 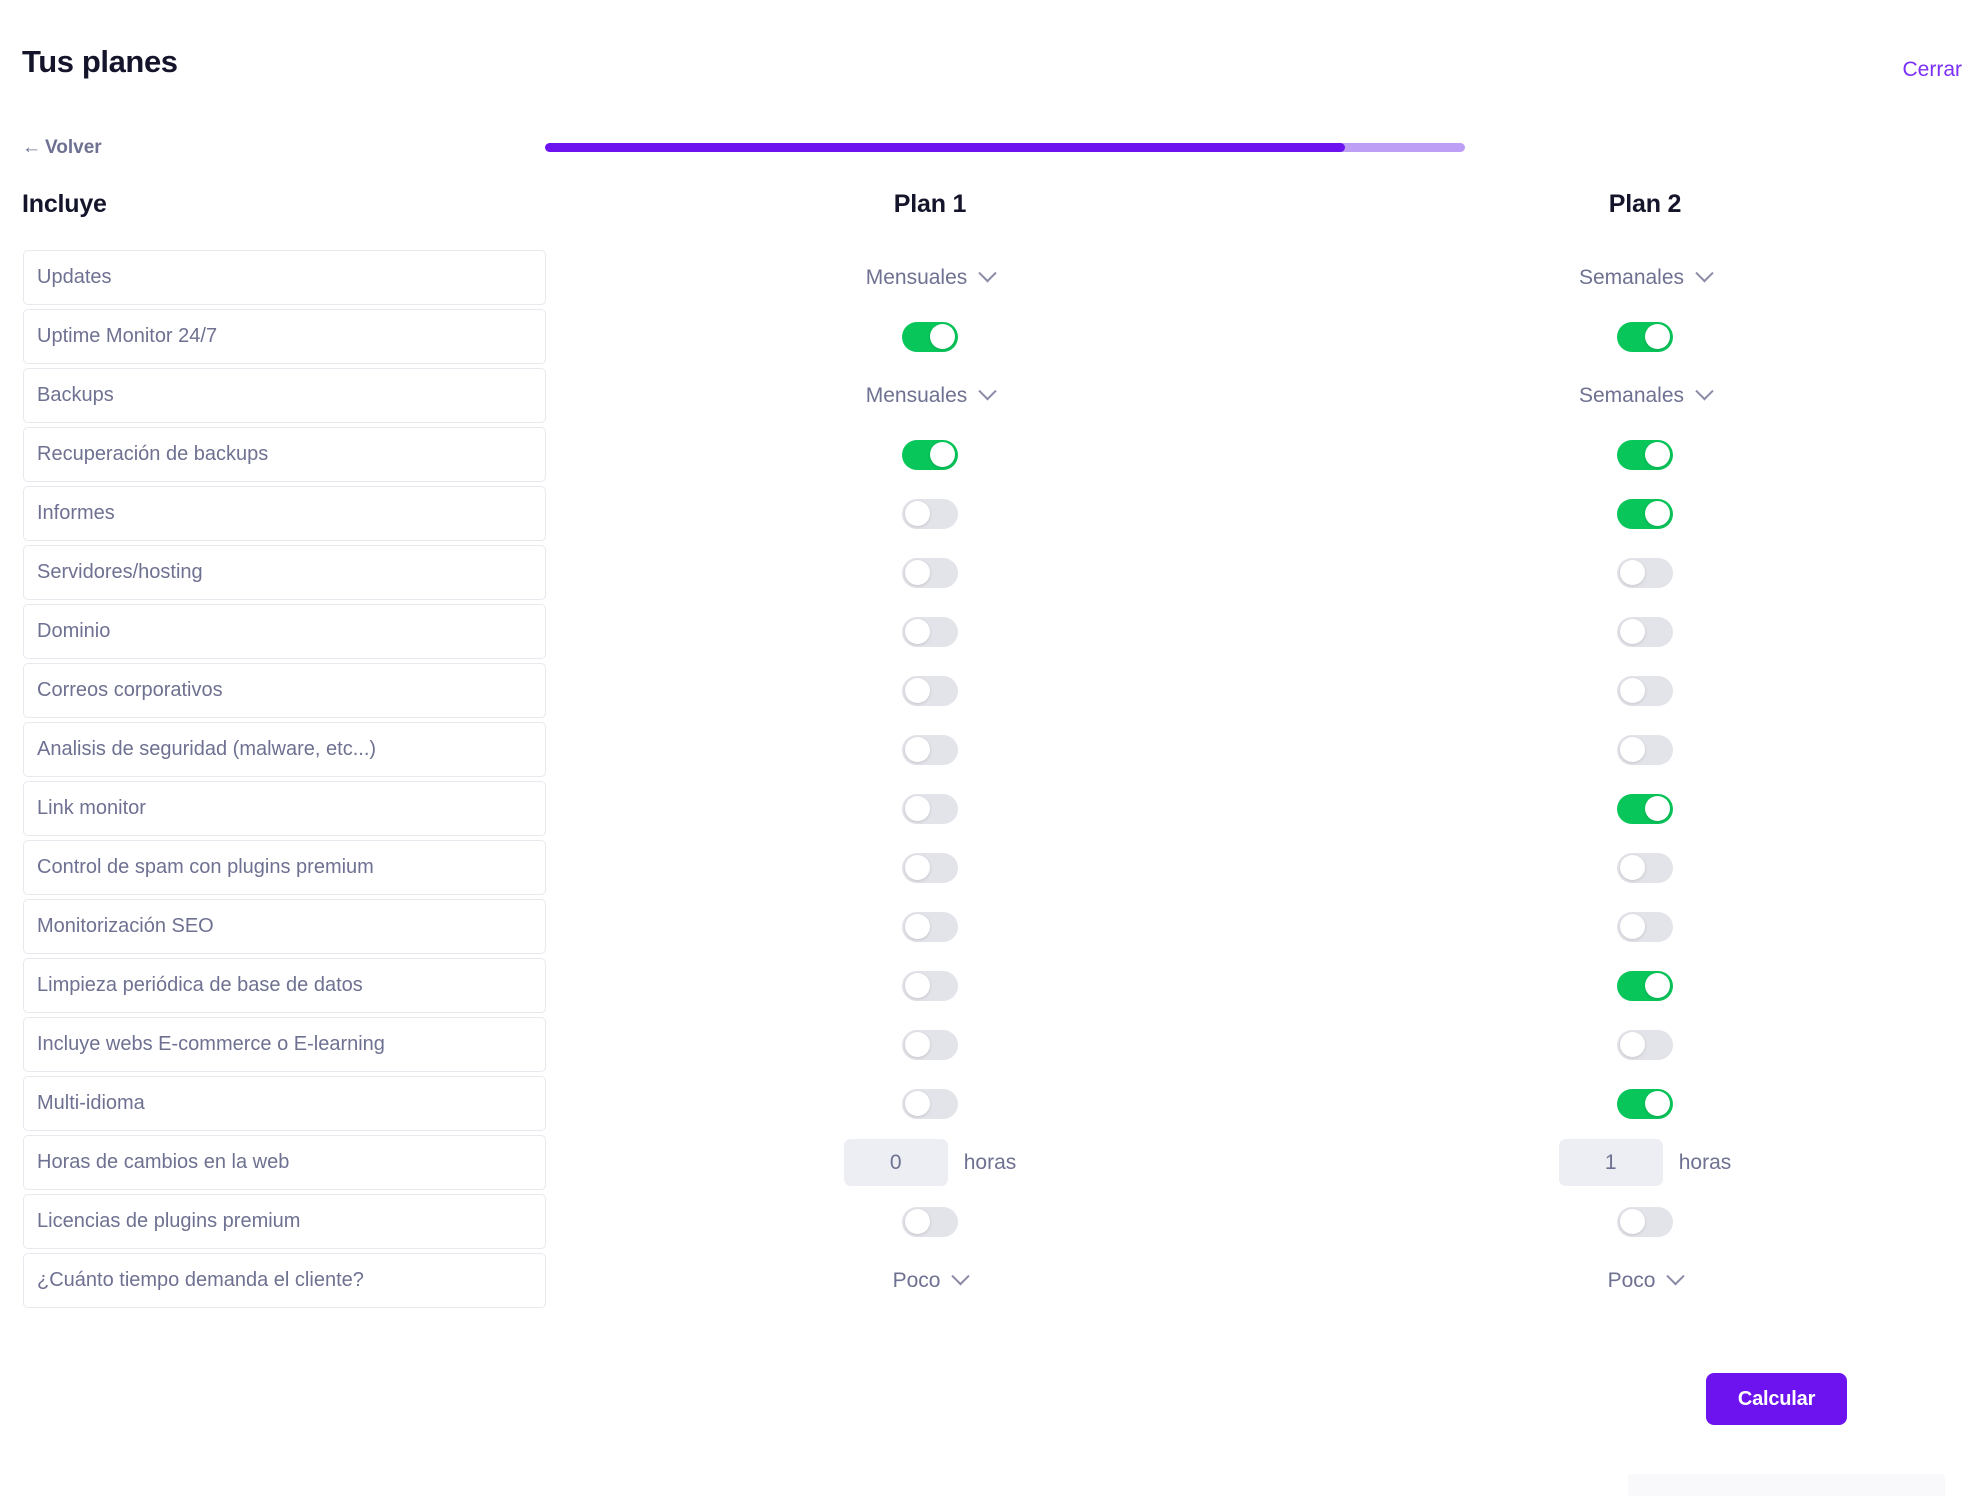 What do you see at coordinates (211, 1044) in the screenshot?
I see `feature-label: Incluye webs E-commerce o E-learning` at bounding box center [211, 1044].